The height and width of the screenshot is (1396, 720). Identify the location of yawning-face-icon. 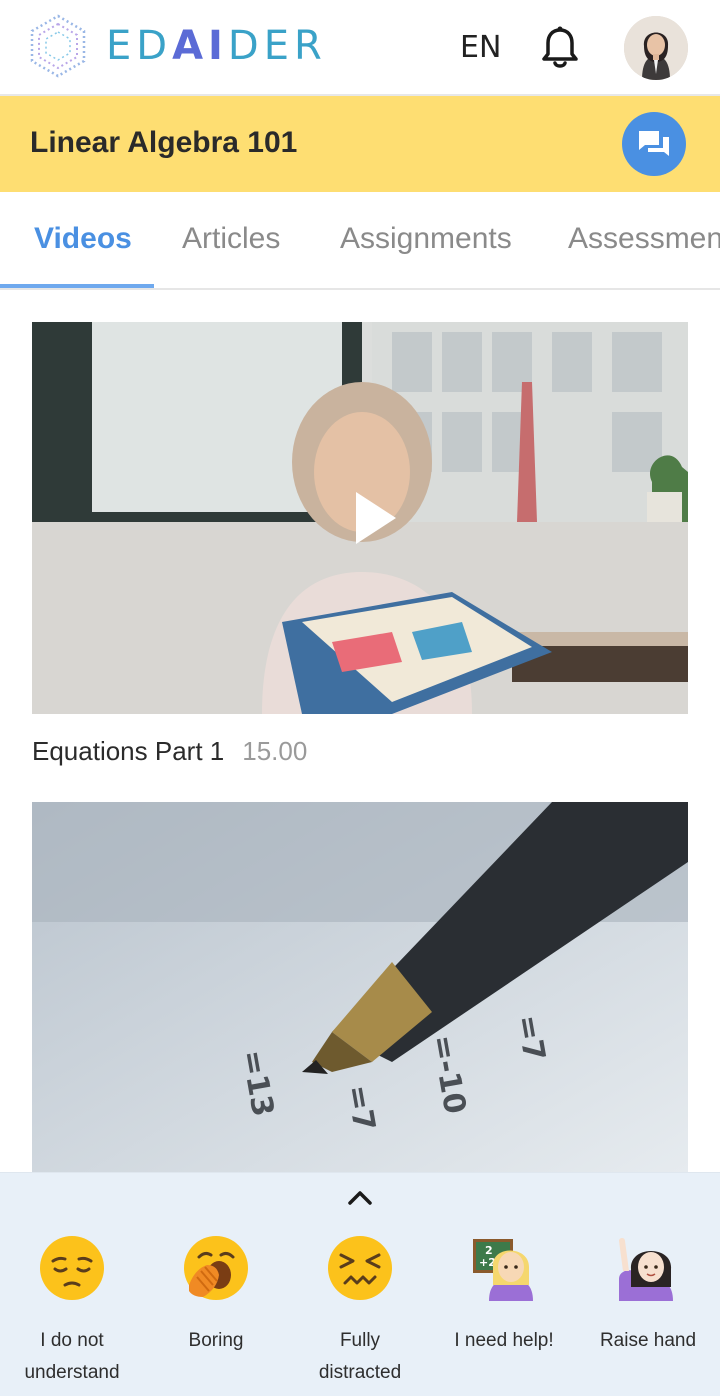
(216, 1268).